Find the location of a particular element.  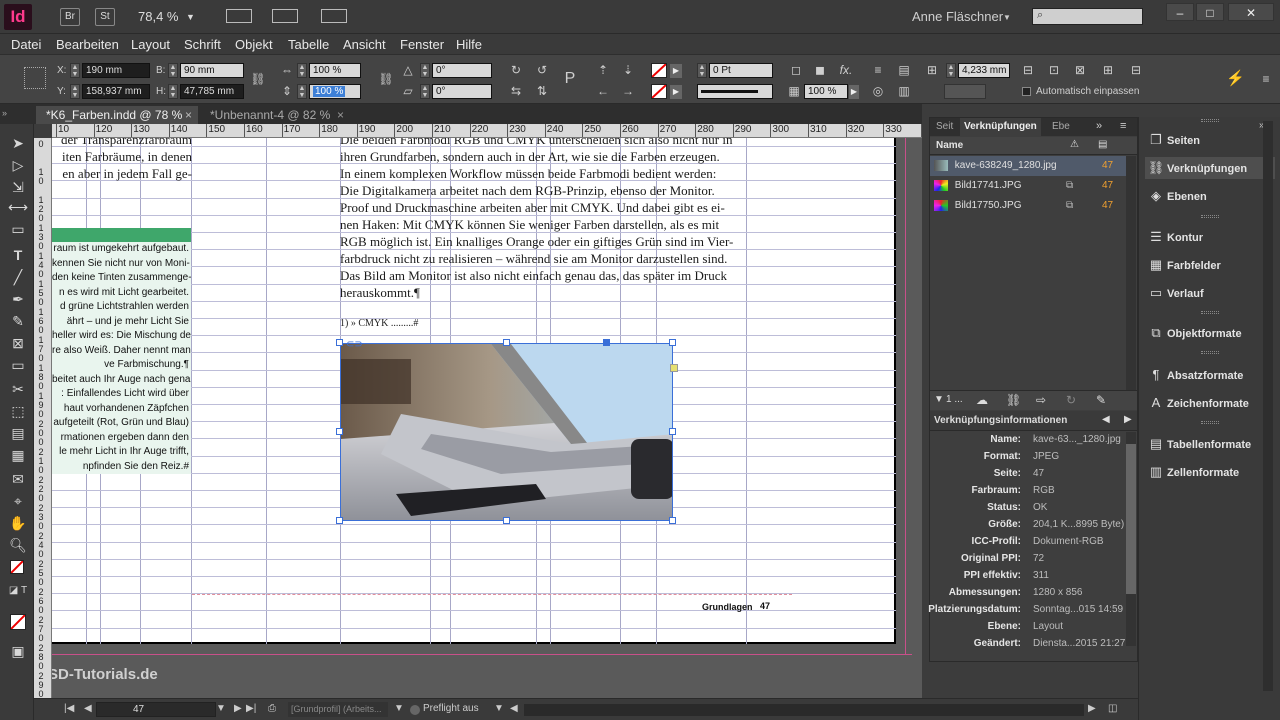

user-dropdown-icon: ▼ is located at coordinates (1007, 17).